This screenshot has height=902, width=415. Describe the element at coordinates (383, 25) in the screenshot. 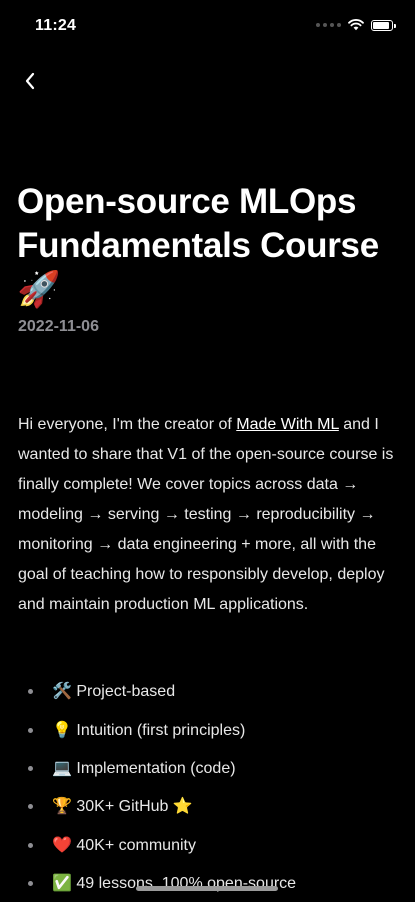

I see `battery-icon` at that location.